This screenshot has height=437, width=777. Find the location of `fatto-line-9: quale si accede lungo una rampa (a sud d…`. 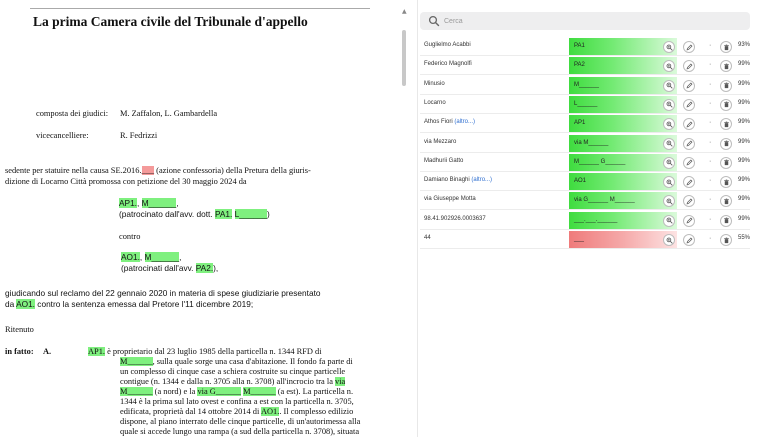

fatto-line-9: quale si accede lungo una rampa (a sud d… is located at coordinates (240, 431).